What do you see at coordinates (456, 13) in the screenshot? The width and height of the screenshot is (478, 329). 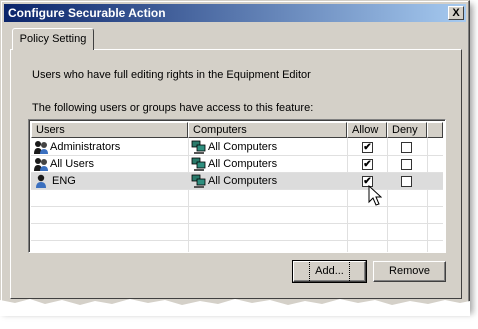 I see `close-button: X` at bounding box center [456, 13].